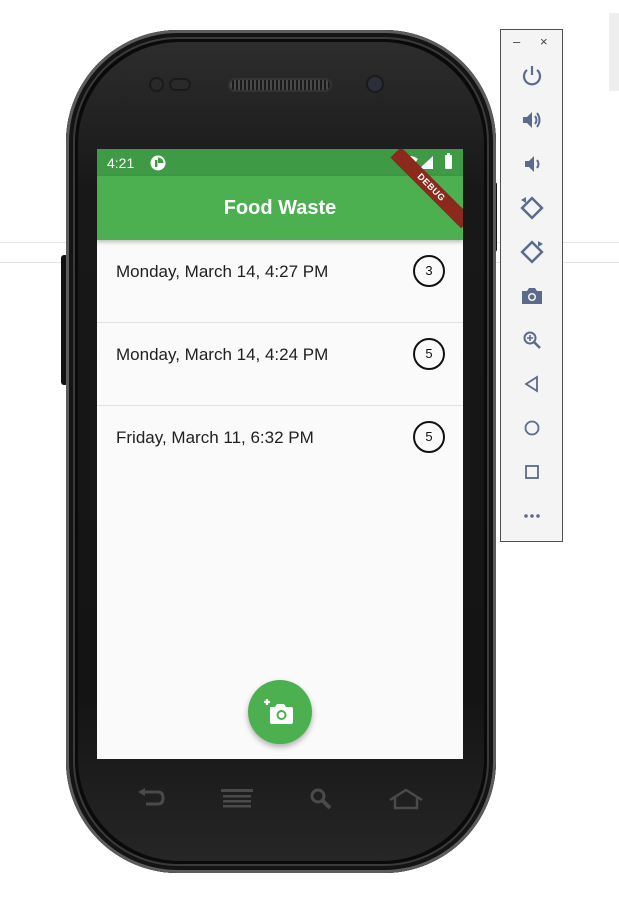  I want to click on home-button, so click(532, 428).